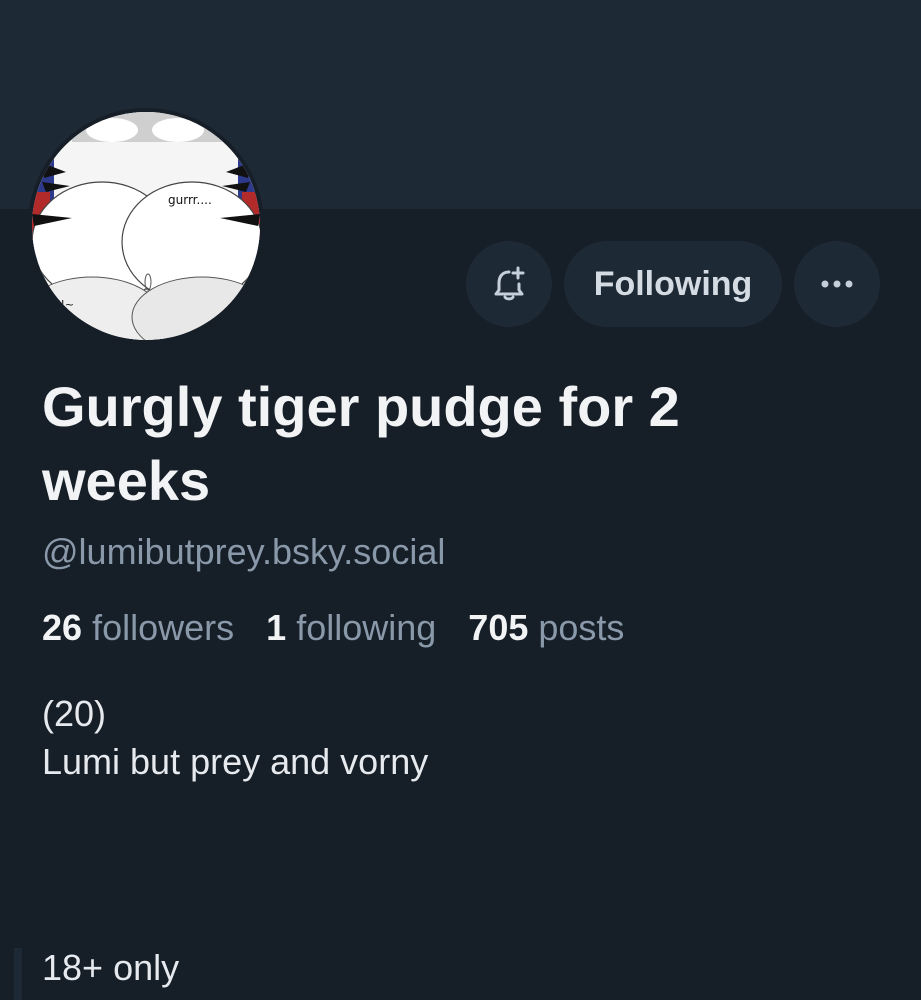  Describe the element at coordinates (243, 552) in the screenshot. I see `profile-handle: @lumibutprey.bsky.social` at that location.